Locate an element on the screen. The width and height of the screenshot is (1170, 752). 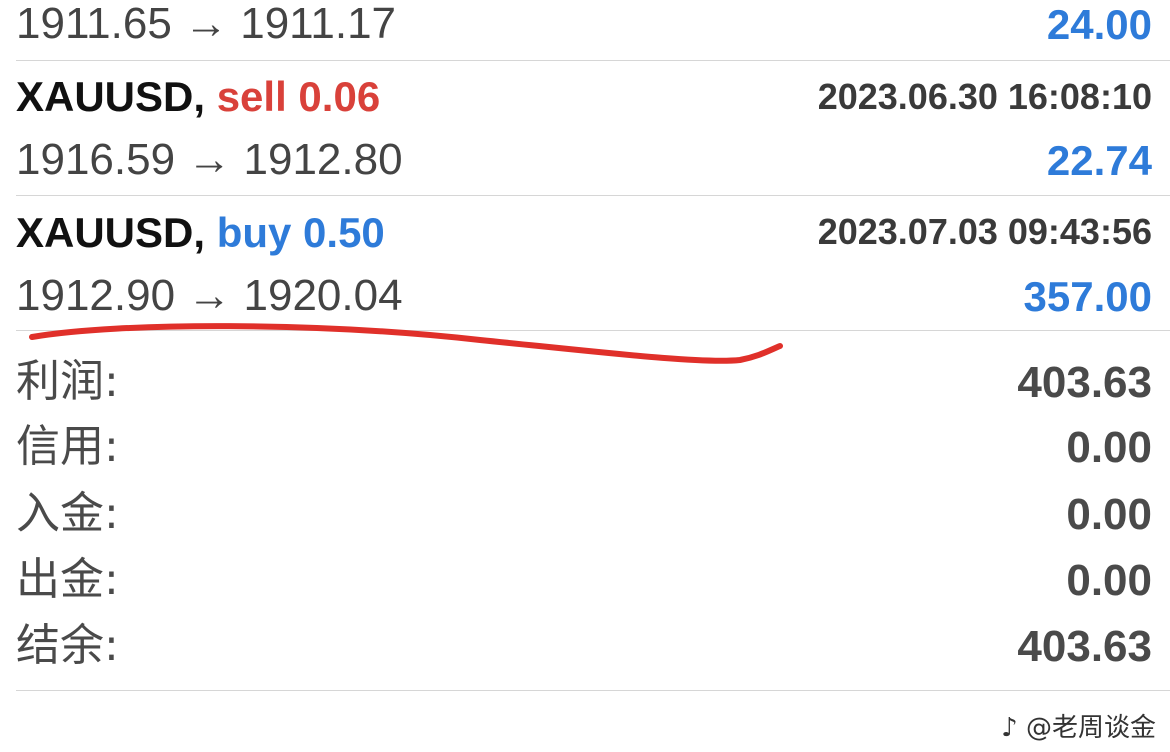
divider is located at coordinates (593, 690).